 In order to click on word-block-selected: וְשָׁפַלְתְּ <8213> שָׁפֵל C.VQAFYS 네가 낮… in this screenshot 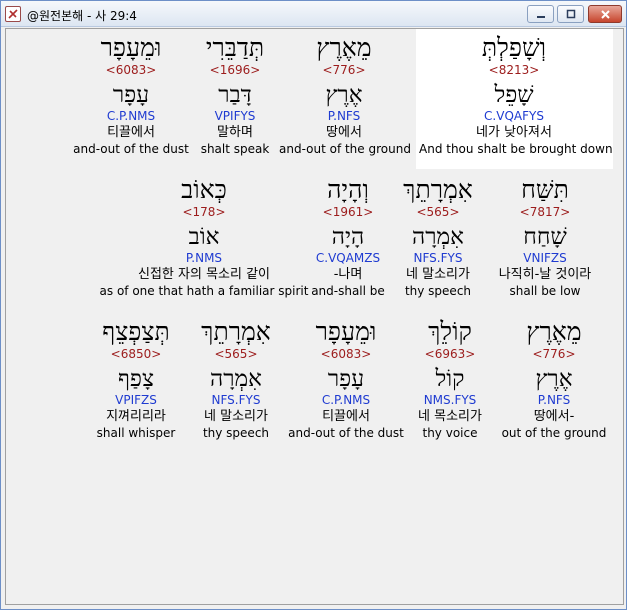, I will do `click(516, 95)`.